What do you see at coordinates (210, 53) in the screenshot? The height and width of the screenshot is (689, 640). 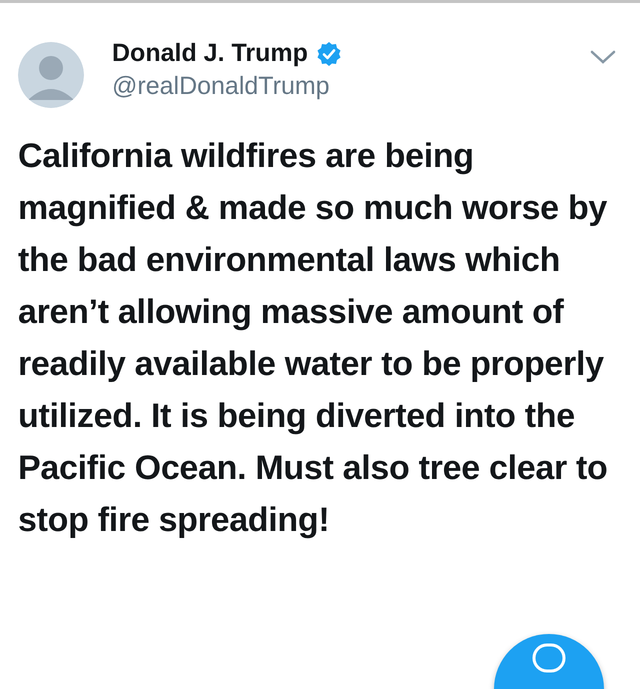 I see `author-name: Donald J. Trump` at bounding box center [210, 53].